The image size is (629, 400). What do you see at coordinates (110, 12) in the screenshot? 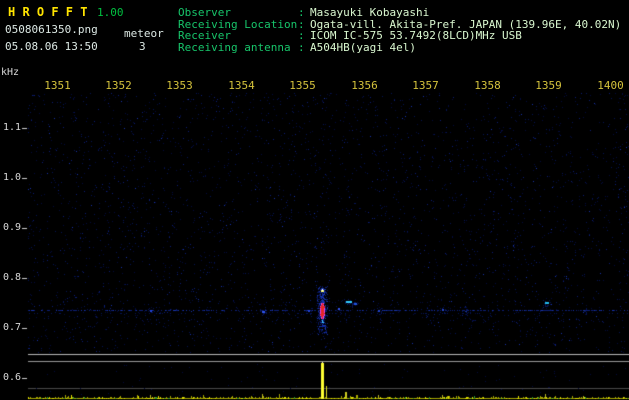
I see `app-version: 1.00` at bounding box center [110, 12].